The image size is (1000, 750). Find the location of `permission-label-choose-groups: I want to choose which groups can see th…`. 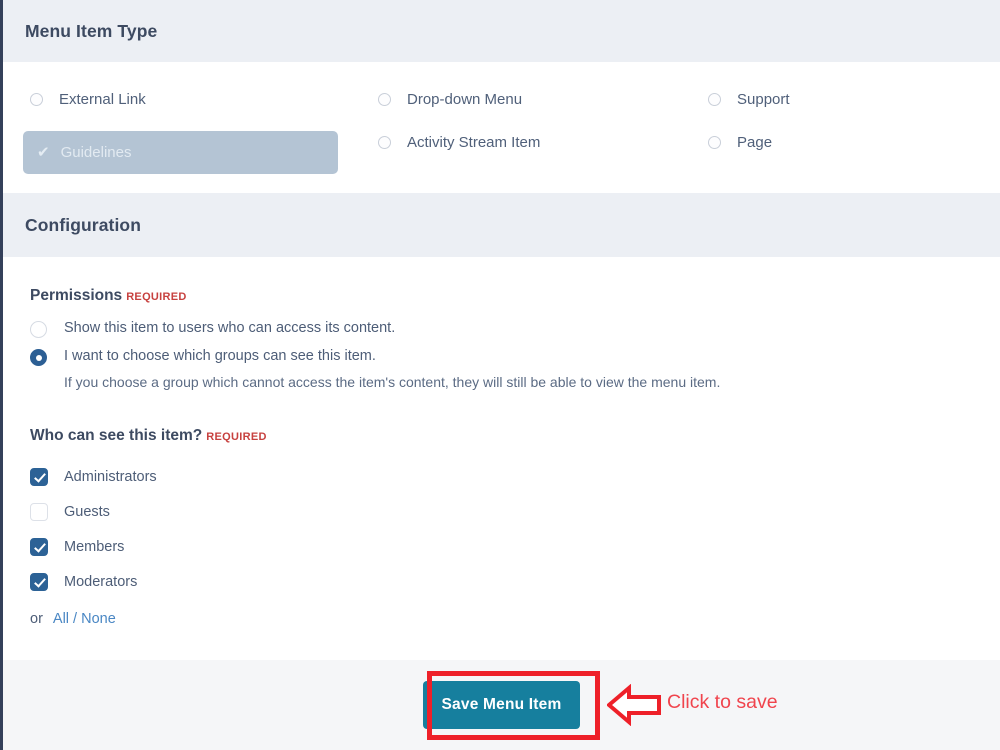

permission-label-choose-groups: I want to choose which groups can see th… is located at coordinates (220, 356).